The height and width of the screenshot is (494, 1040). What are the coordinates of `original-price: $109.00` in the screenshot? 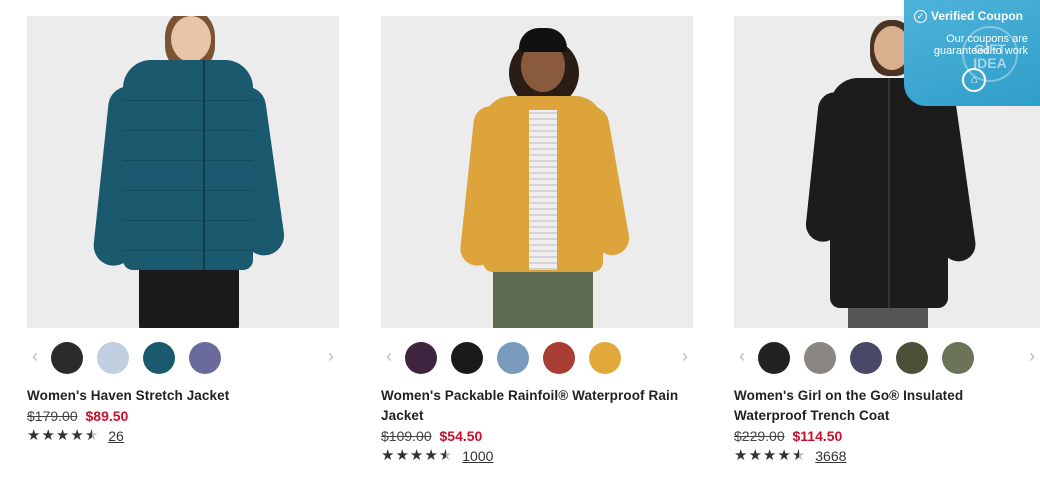 It's located at (406, 436).